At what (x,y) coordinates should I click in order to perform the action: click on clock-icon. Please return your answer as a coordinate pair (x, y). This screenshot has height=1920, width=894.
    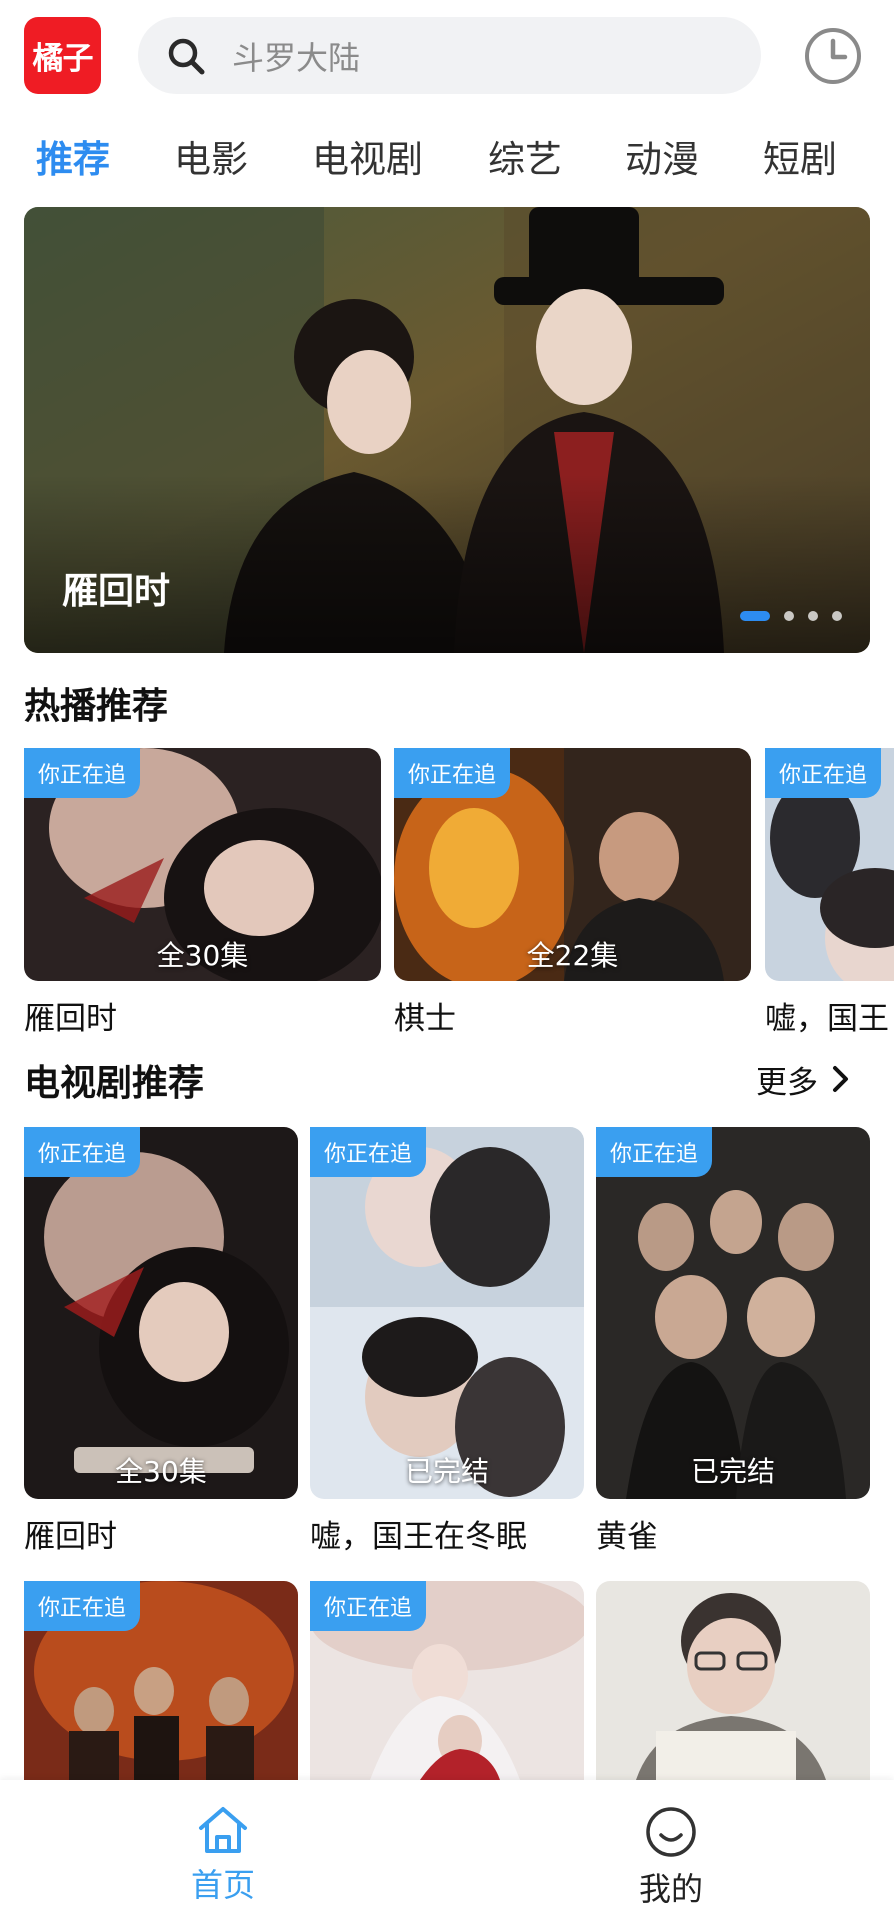
    Looking at the image, I should click on (833, 56).